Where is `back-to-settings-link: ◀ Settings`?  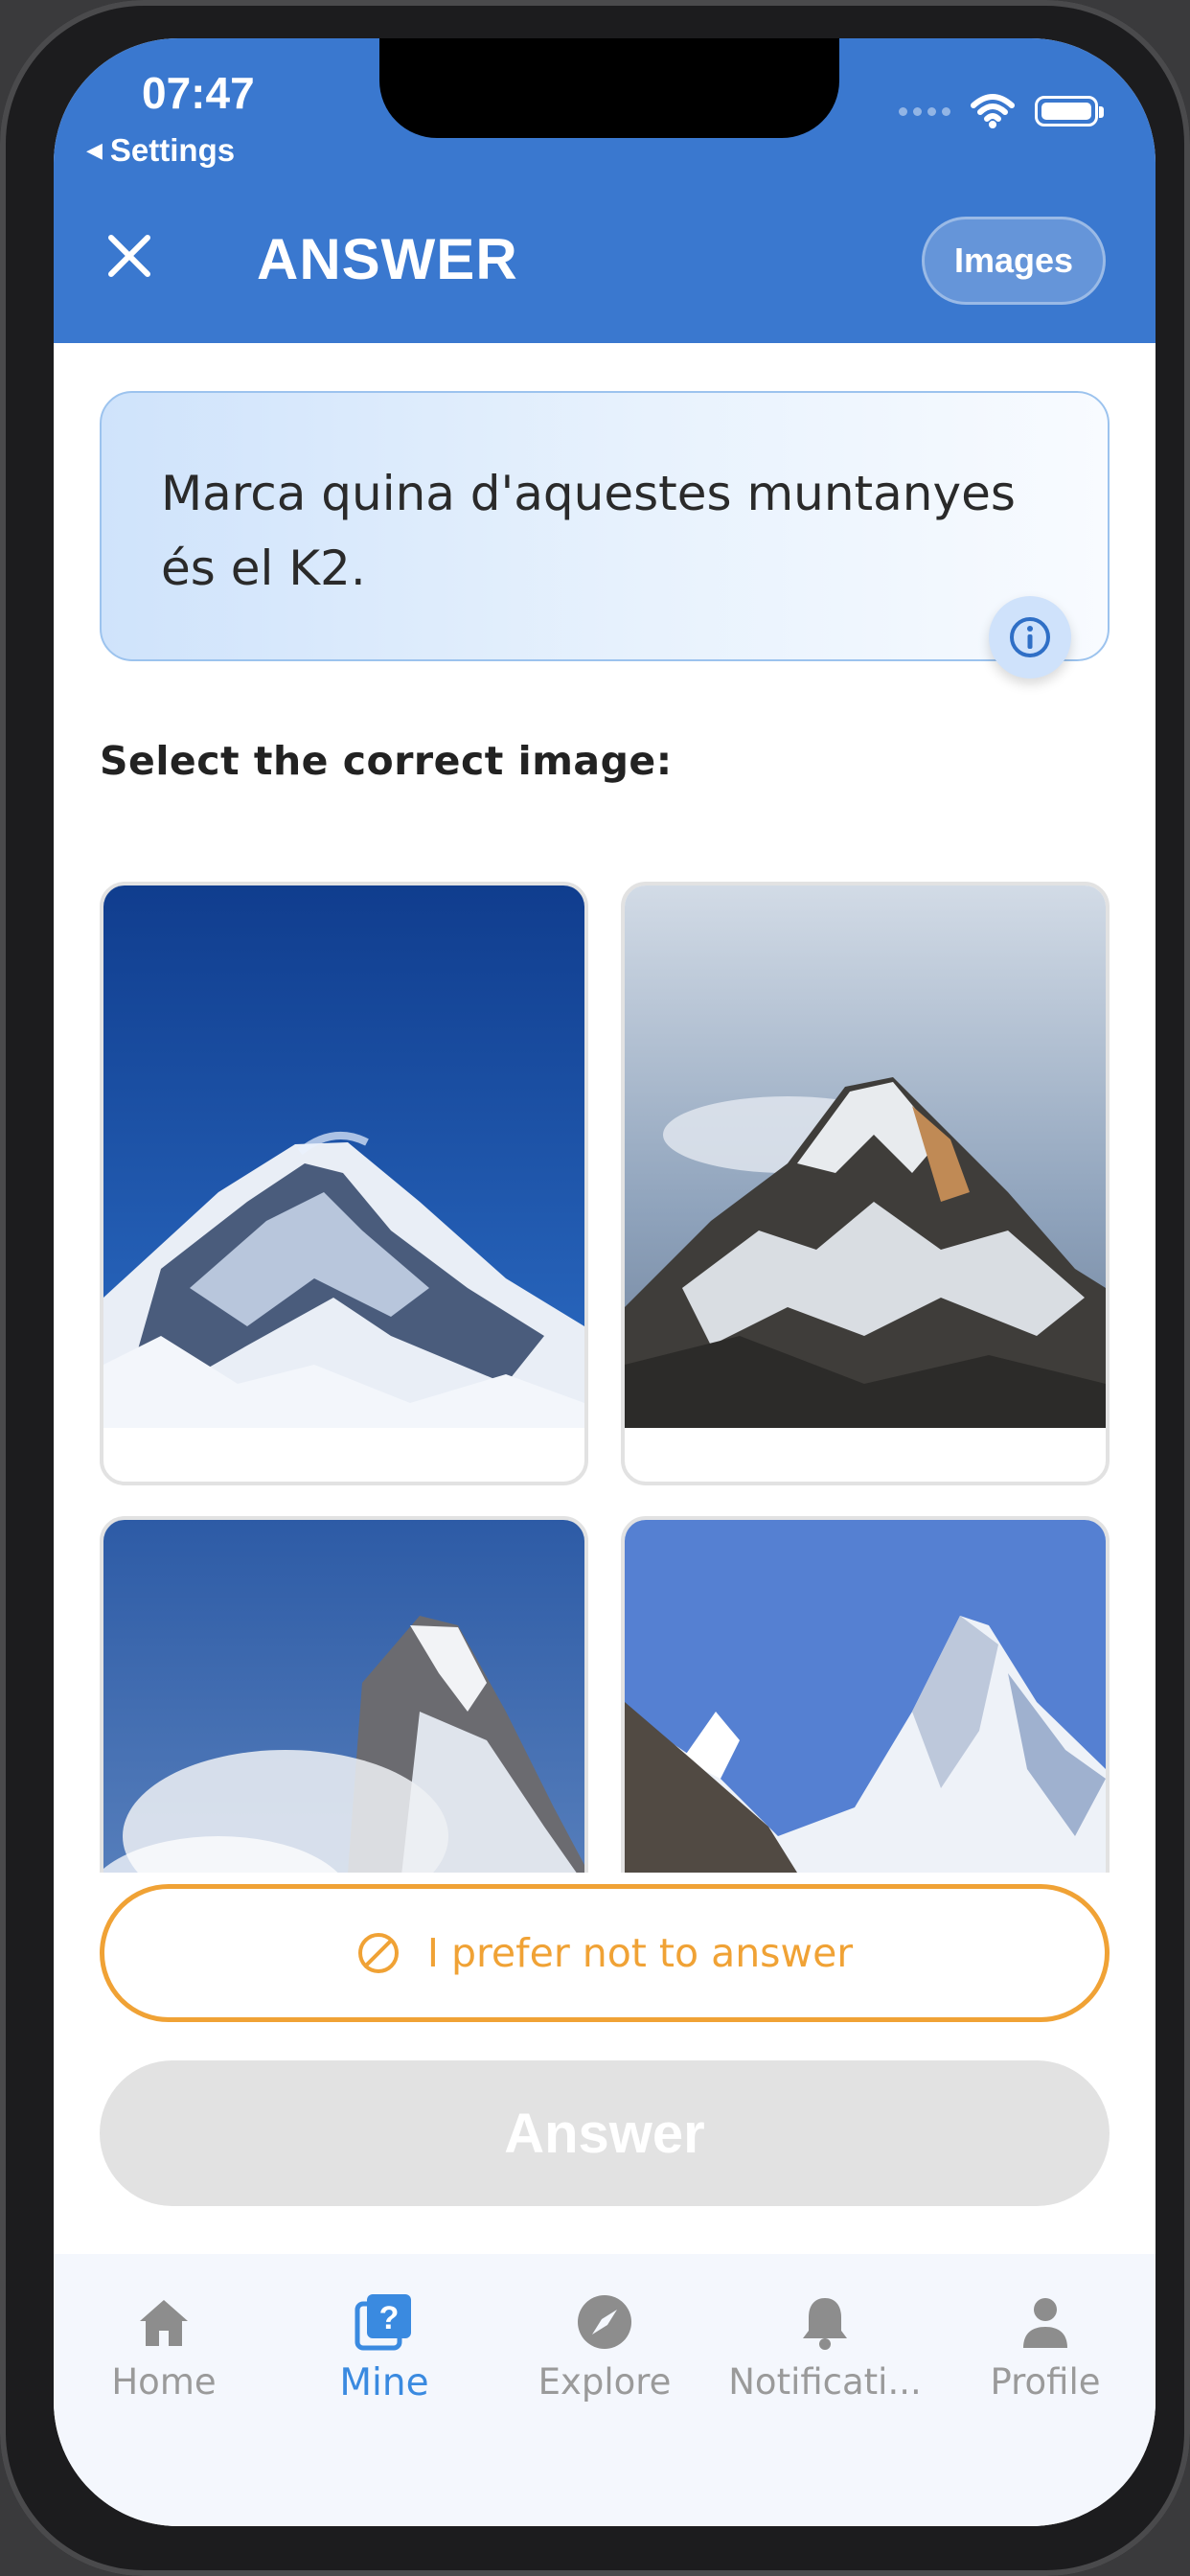 back-to-settings-link: ◀ Settings is located at coordinates (160, 150).